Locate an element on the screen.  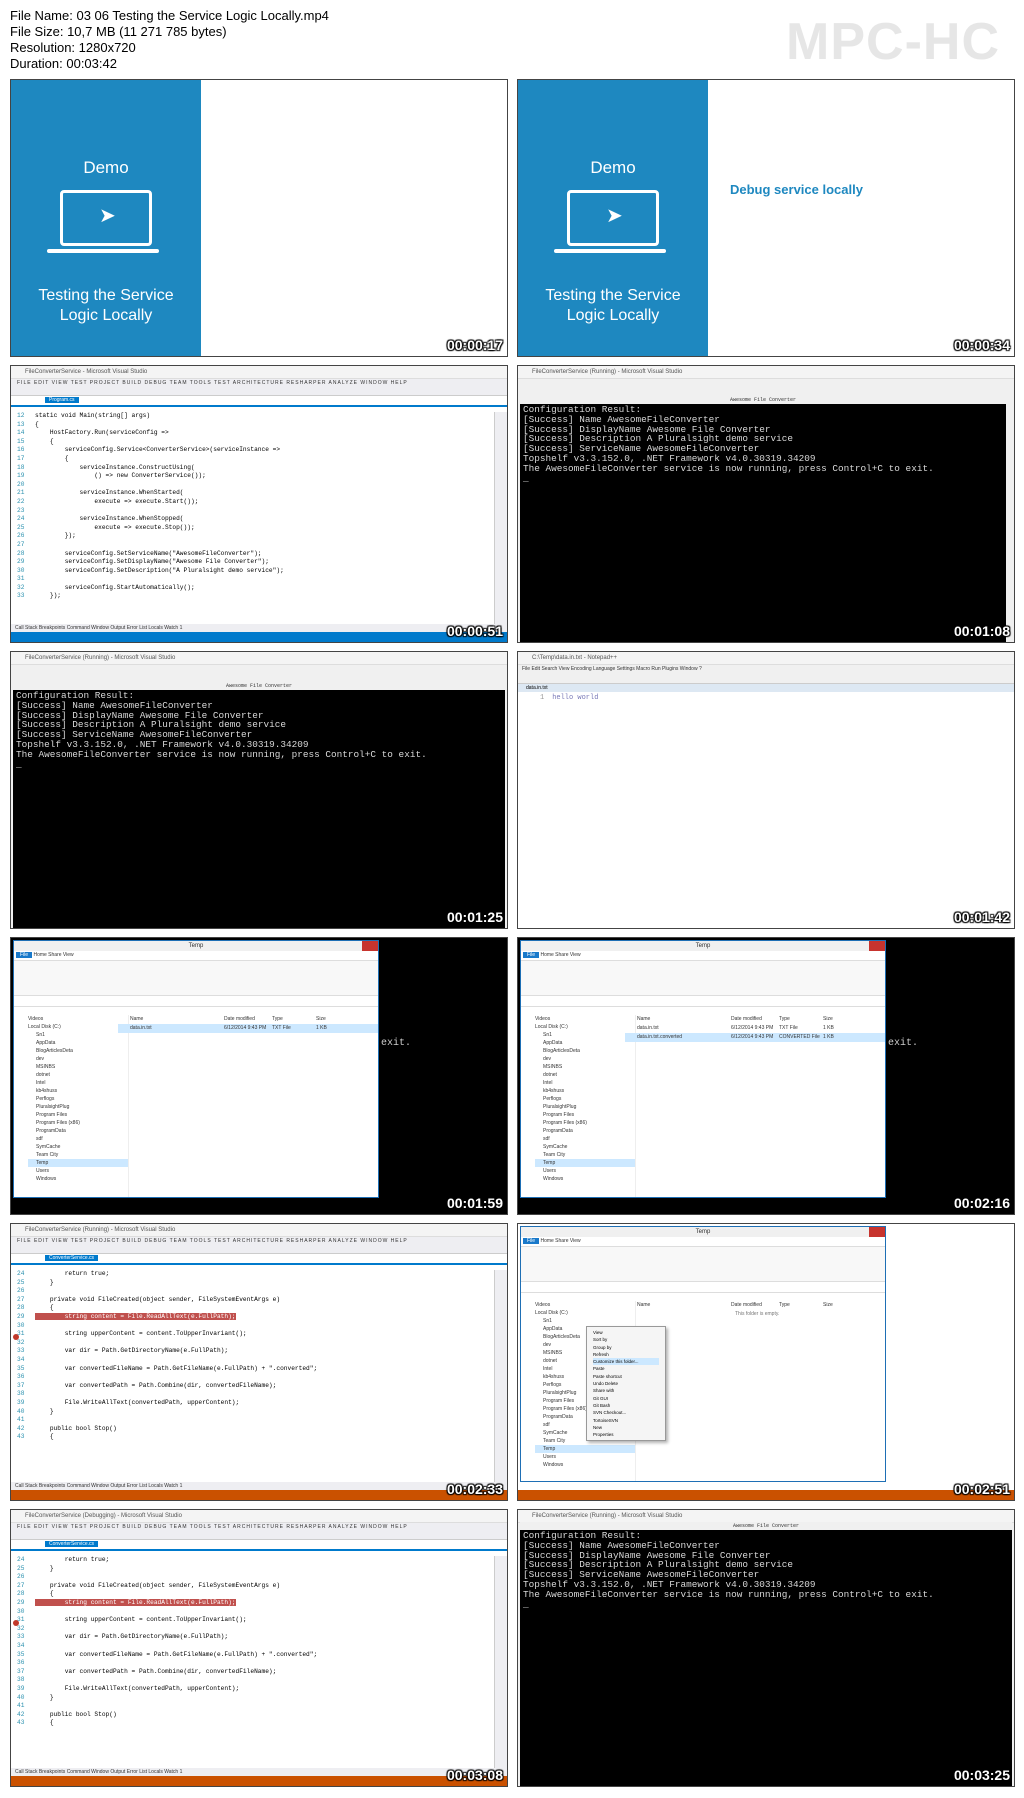
context-menu-item: Refresh is located at coordinates (626, 1354).